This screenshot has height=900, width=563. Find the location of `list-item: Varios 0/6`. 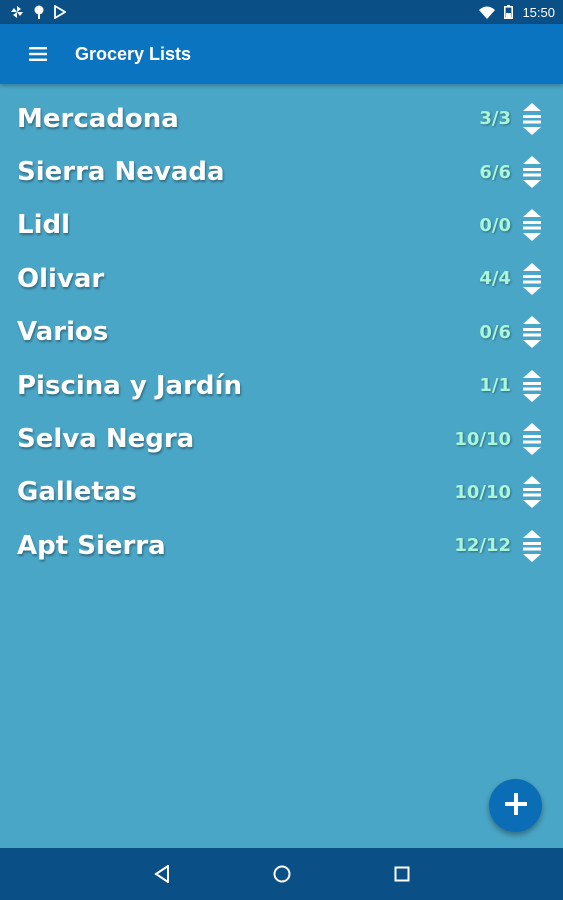

list-item: Varios 0/6 is located at coordinates (281, 332).